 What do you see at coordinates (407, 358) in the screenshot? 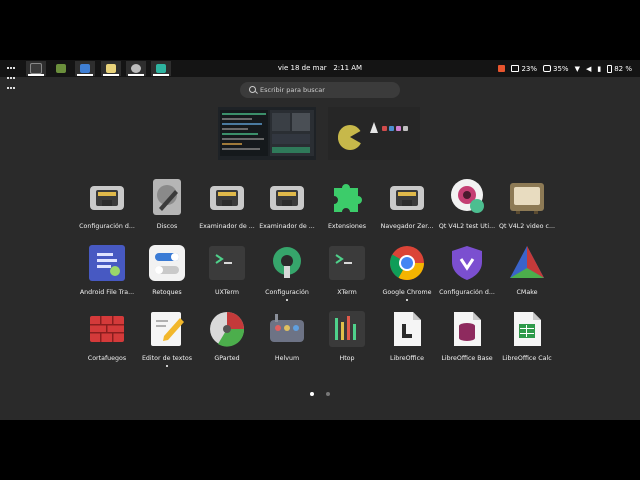
I see `app-label: LibreOffice` at bounding box center [407, 358].